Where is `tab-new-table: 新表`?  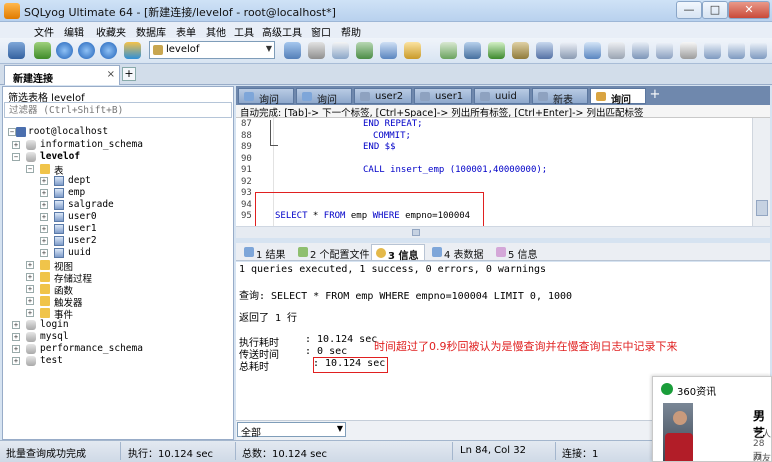
tab-new-table: 新表 is located at coordinates (560, 97).